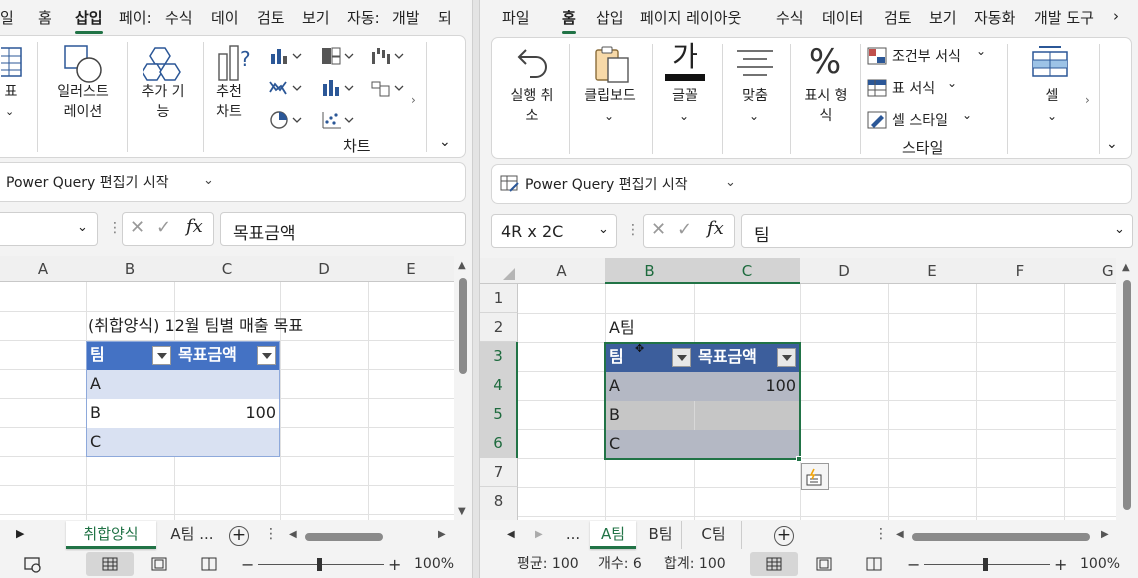 This screenshot has width=1138, height=578. Describe the element at coordinates (516, 17) in the screenshot. I see `tab-file: 파일` at that location.